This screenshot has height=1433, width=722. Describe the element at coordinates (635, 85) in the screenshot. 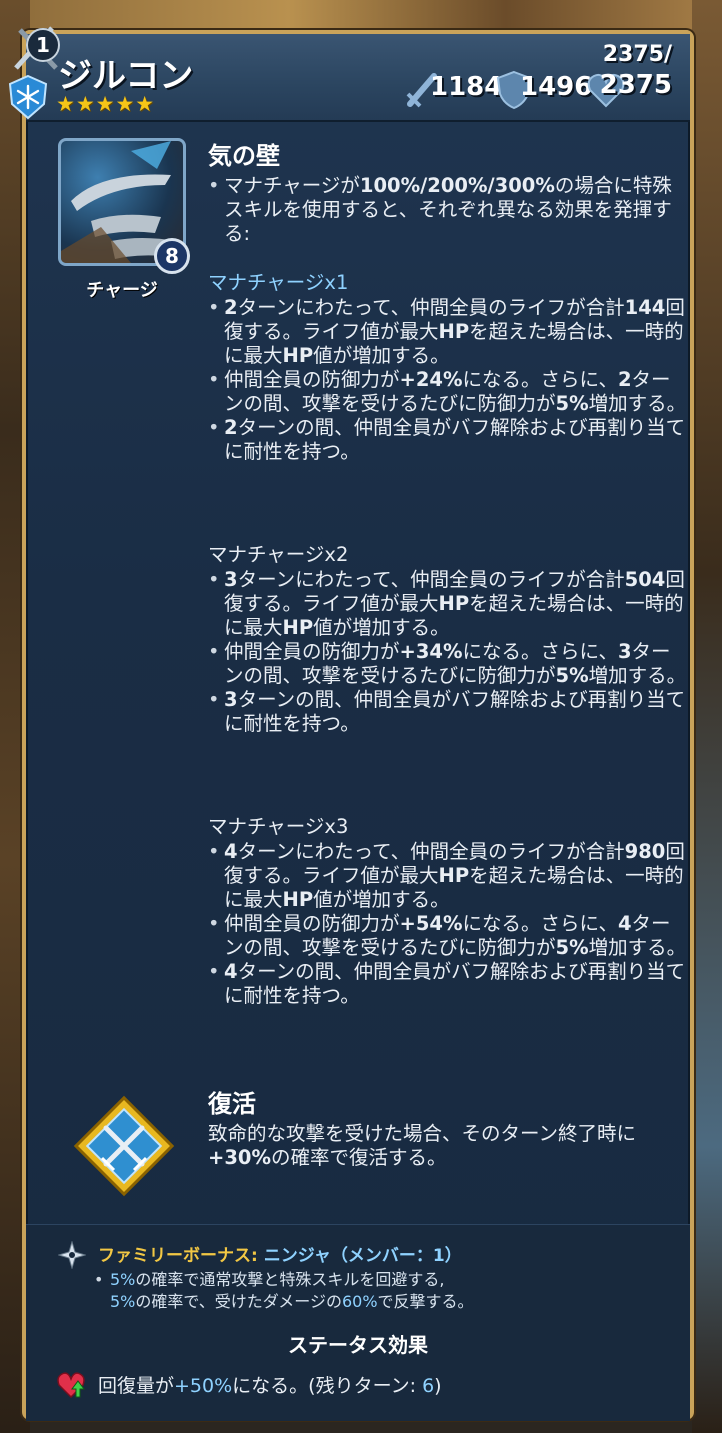

I see `hp-max: 2375` at that location.